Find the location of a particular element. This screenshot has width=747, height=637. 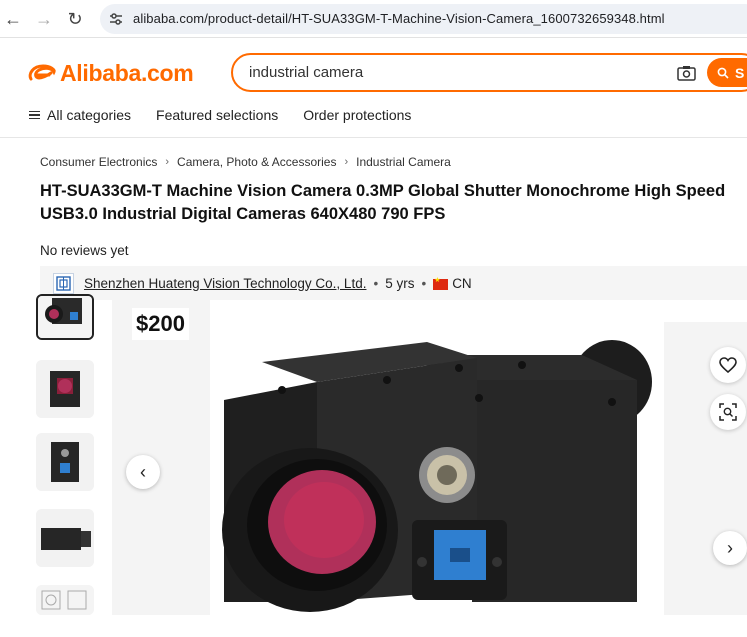

nav-label: Featured selections is located at coordinates (217, 115).